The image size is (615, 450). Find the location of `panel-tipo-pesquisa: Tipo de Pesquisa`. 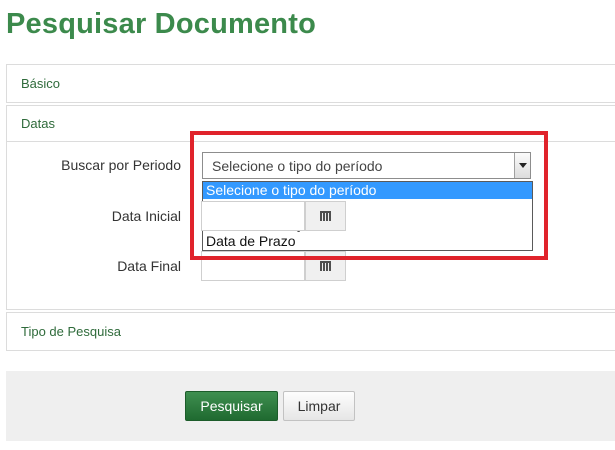

panel-tipo-pesquisa: Tipo de Pesquisa is located at coordinates (310, 331).